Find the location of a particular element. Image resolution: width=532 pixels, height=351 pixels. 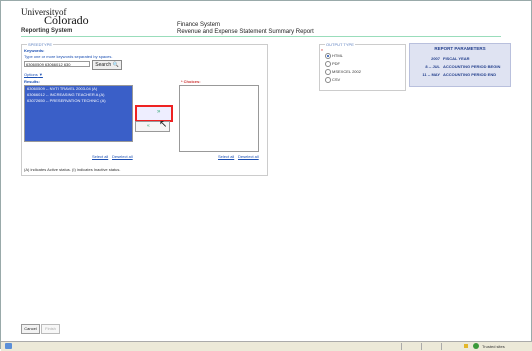

arrow-right-icon: » is located at coordinates (159, 112).